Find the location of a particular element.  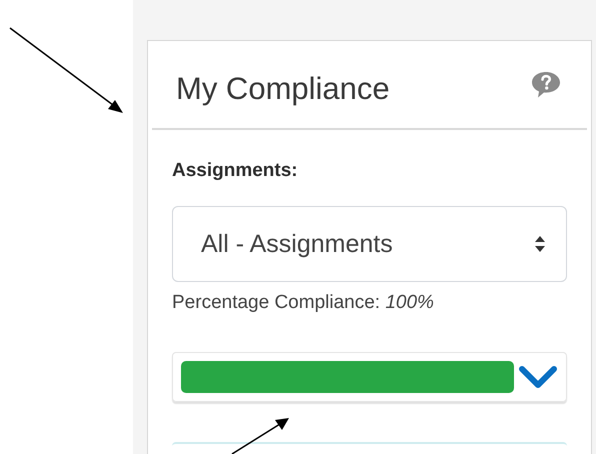

chevron-icon is located at coordinates (538, 377).